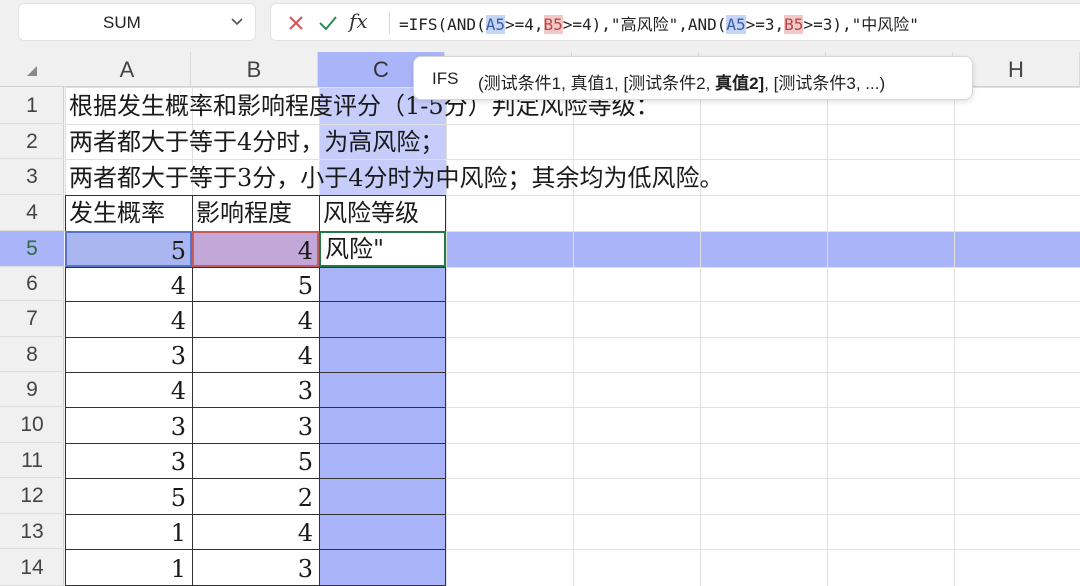 This screenshot has width=1080, height=586. Describe the element at coordinates (32, 354) in the screenshot. I see `row-header-8: 8` at that location.